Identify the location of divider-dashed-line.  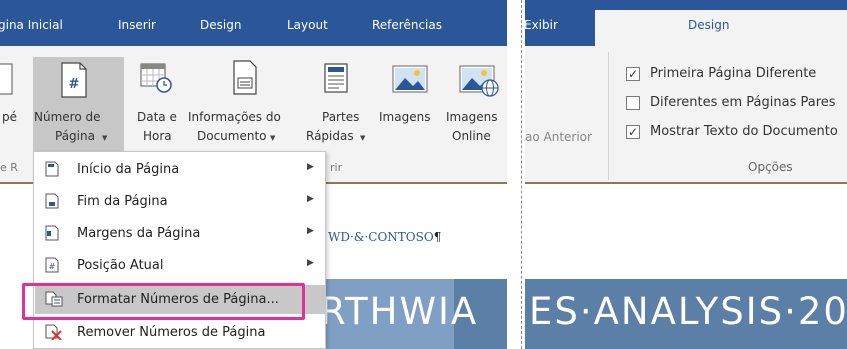
(521, 174).